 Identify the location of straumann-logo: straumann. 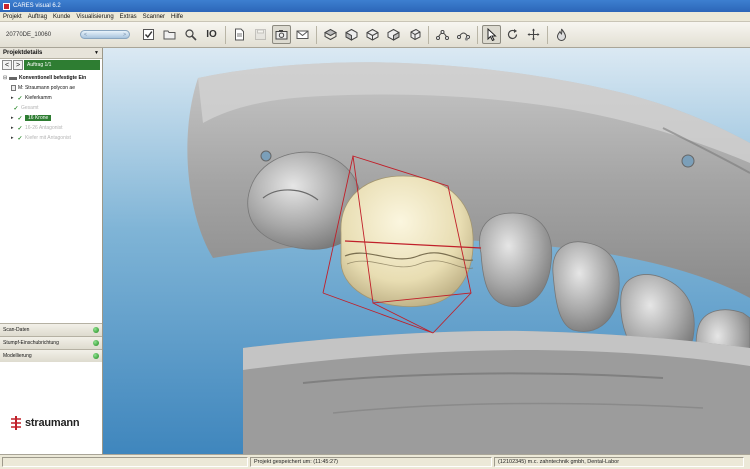
(45, 423).